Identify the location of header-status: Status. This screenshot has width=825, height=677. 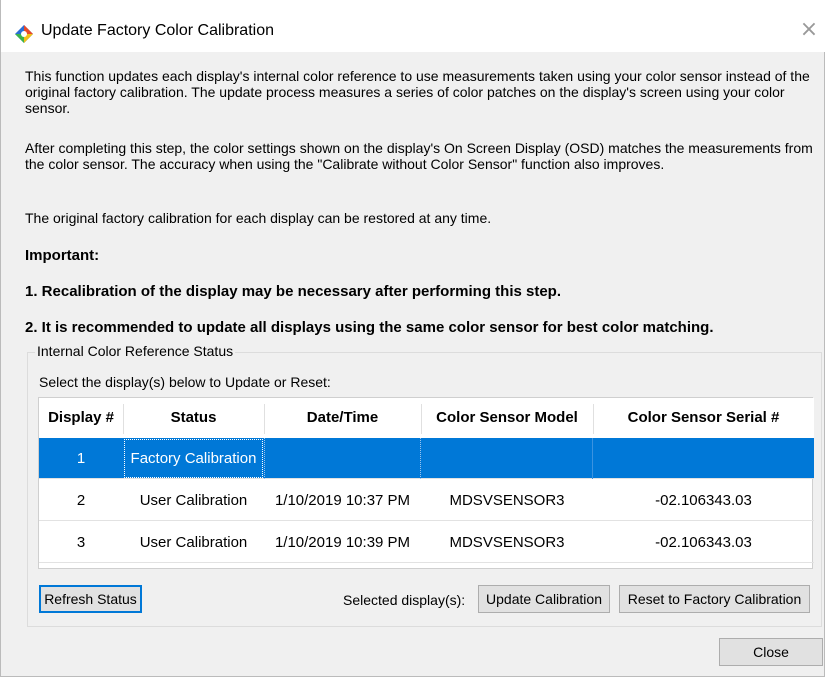
(193, 418).